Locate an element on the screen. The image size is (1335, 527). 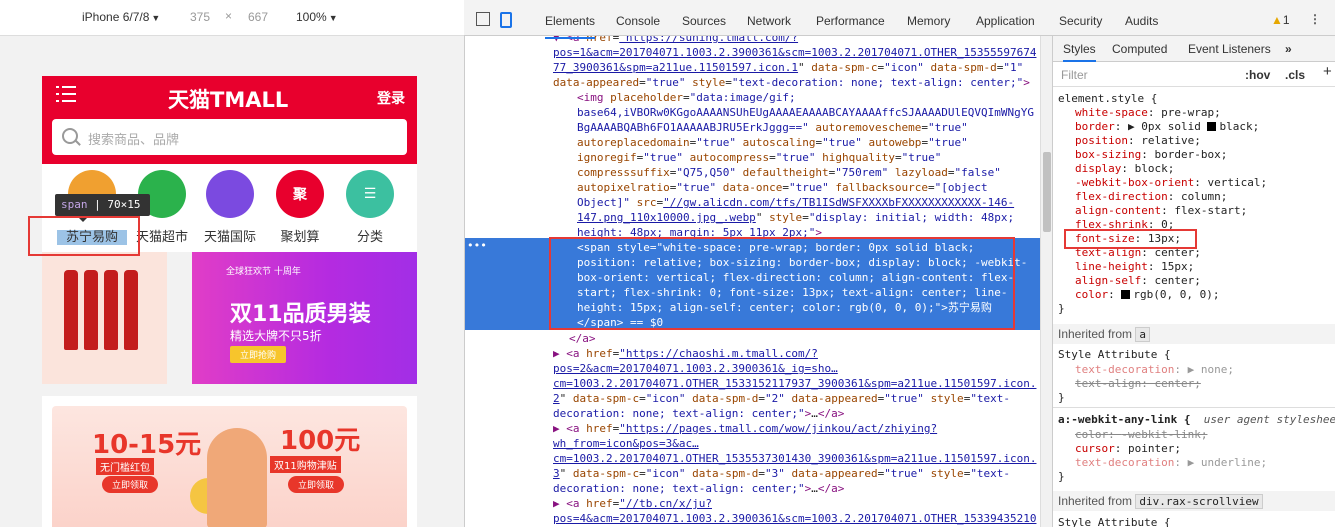
device-toggle-icon is located at coordinates (506, 20).